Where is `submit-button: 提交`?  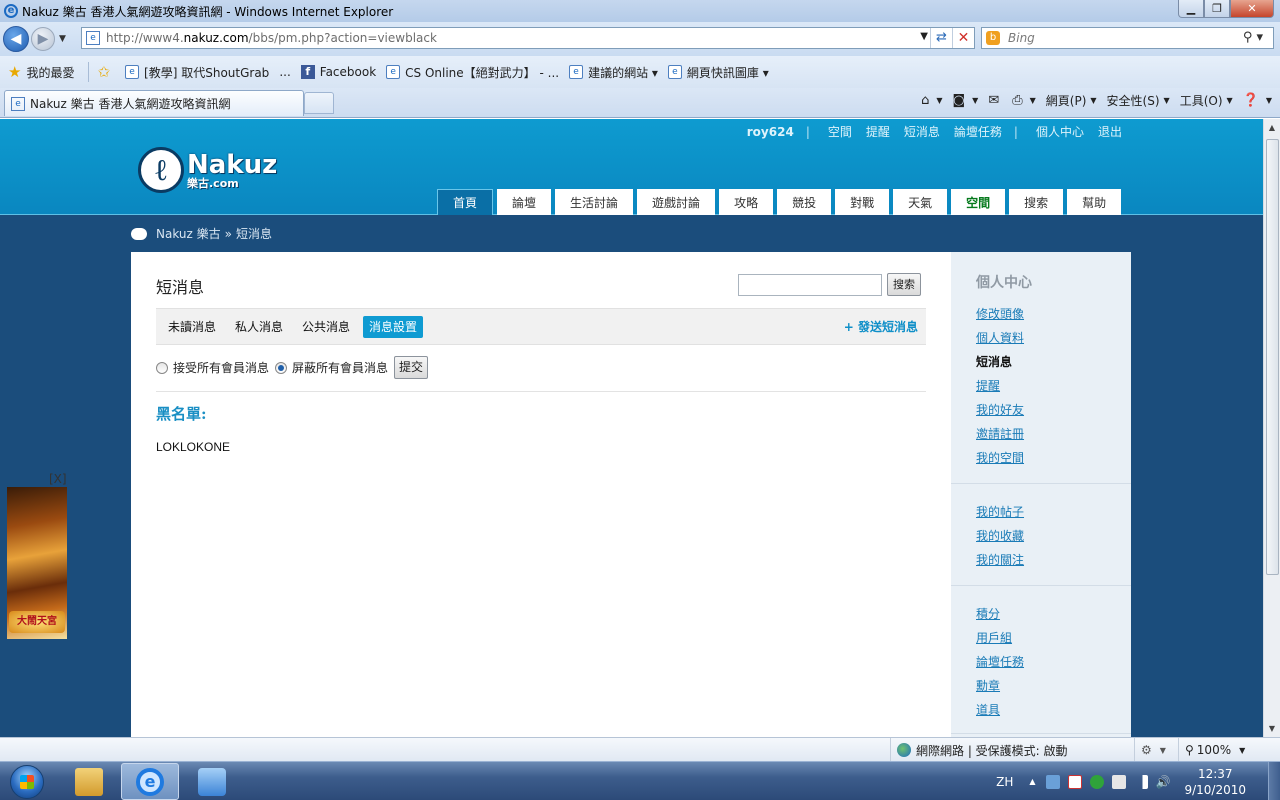 submit-button: 提交 is located at coordinates (411, 367).